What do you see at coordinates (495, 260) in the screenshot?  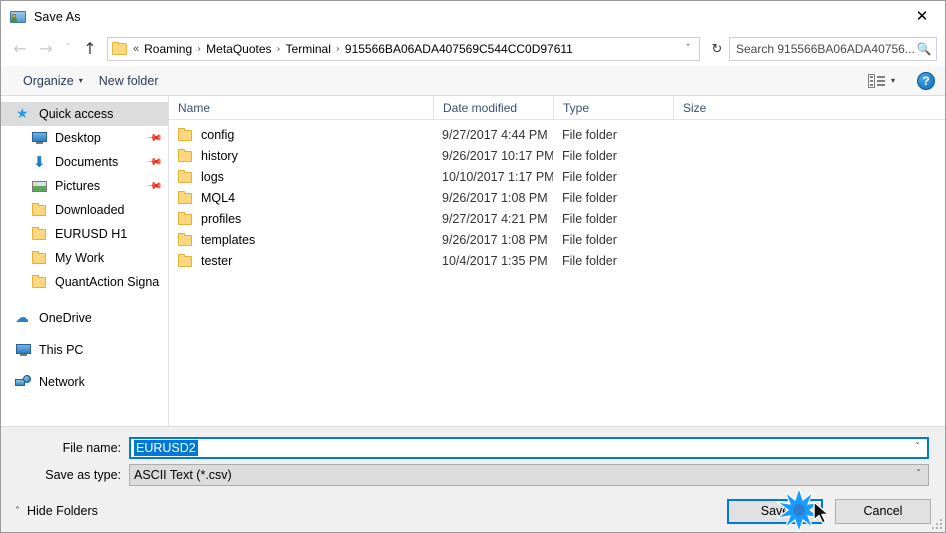 I see `cell-date-modified: 10/4/2017 1:35 PM` at bounding box center [495, 260].